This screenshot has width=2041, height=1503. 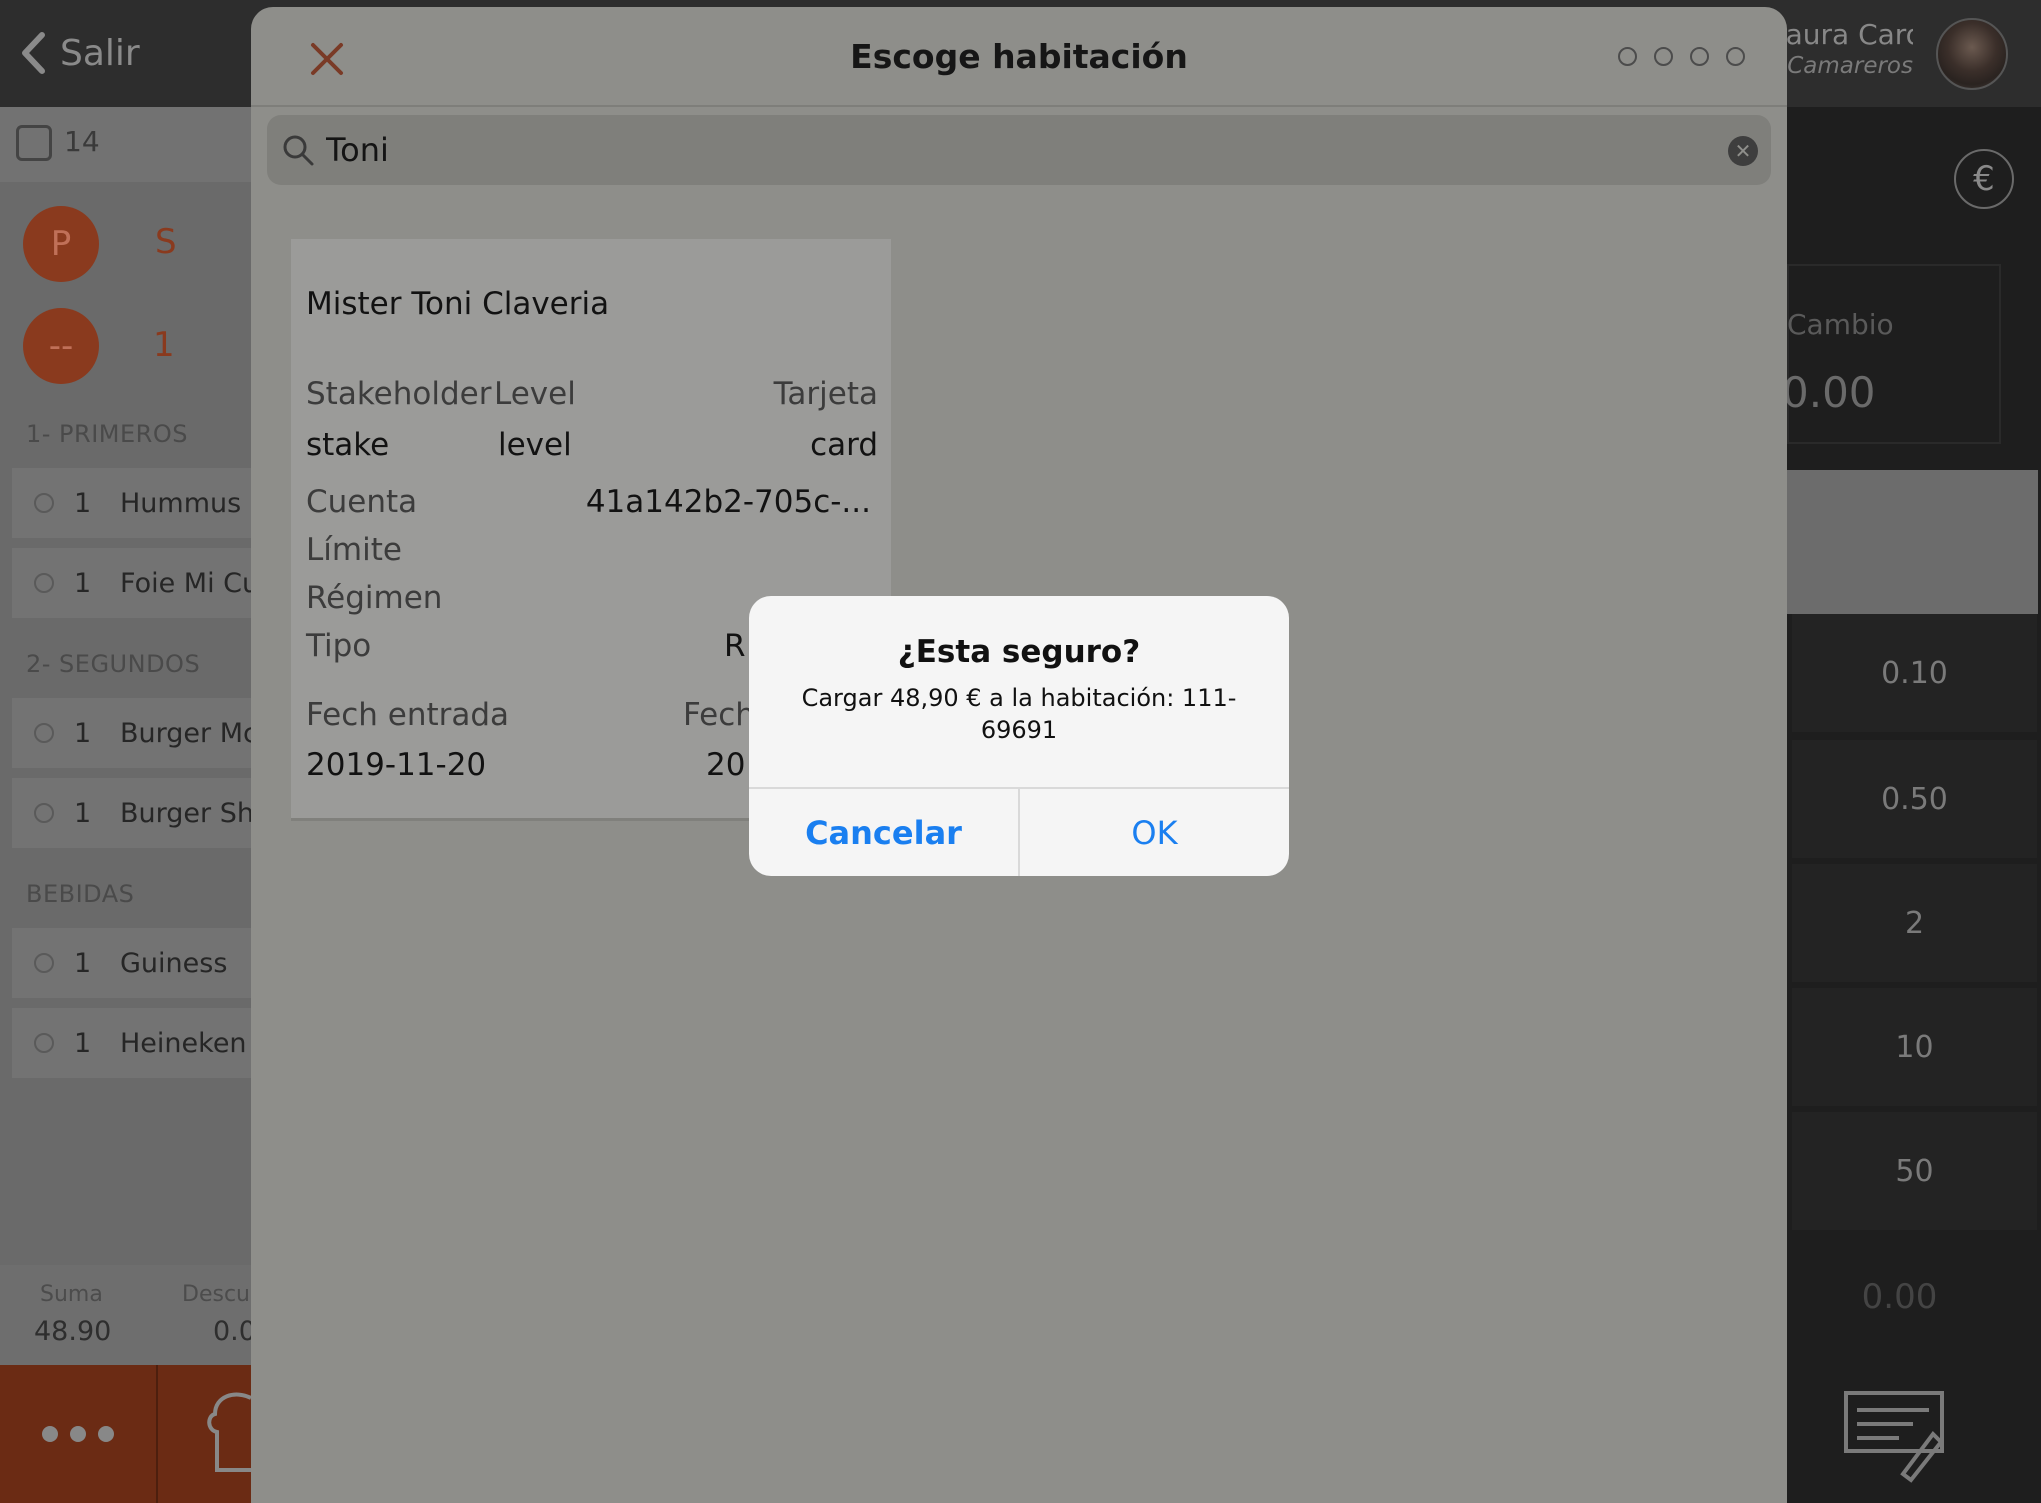 I want to click on change-value: 0.00, so click(x=1829, y=392).